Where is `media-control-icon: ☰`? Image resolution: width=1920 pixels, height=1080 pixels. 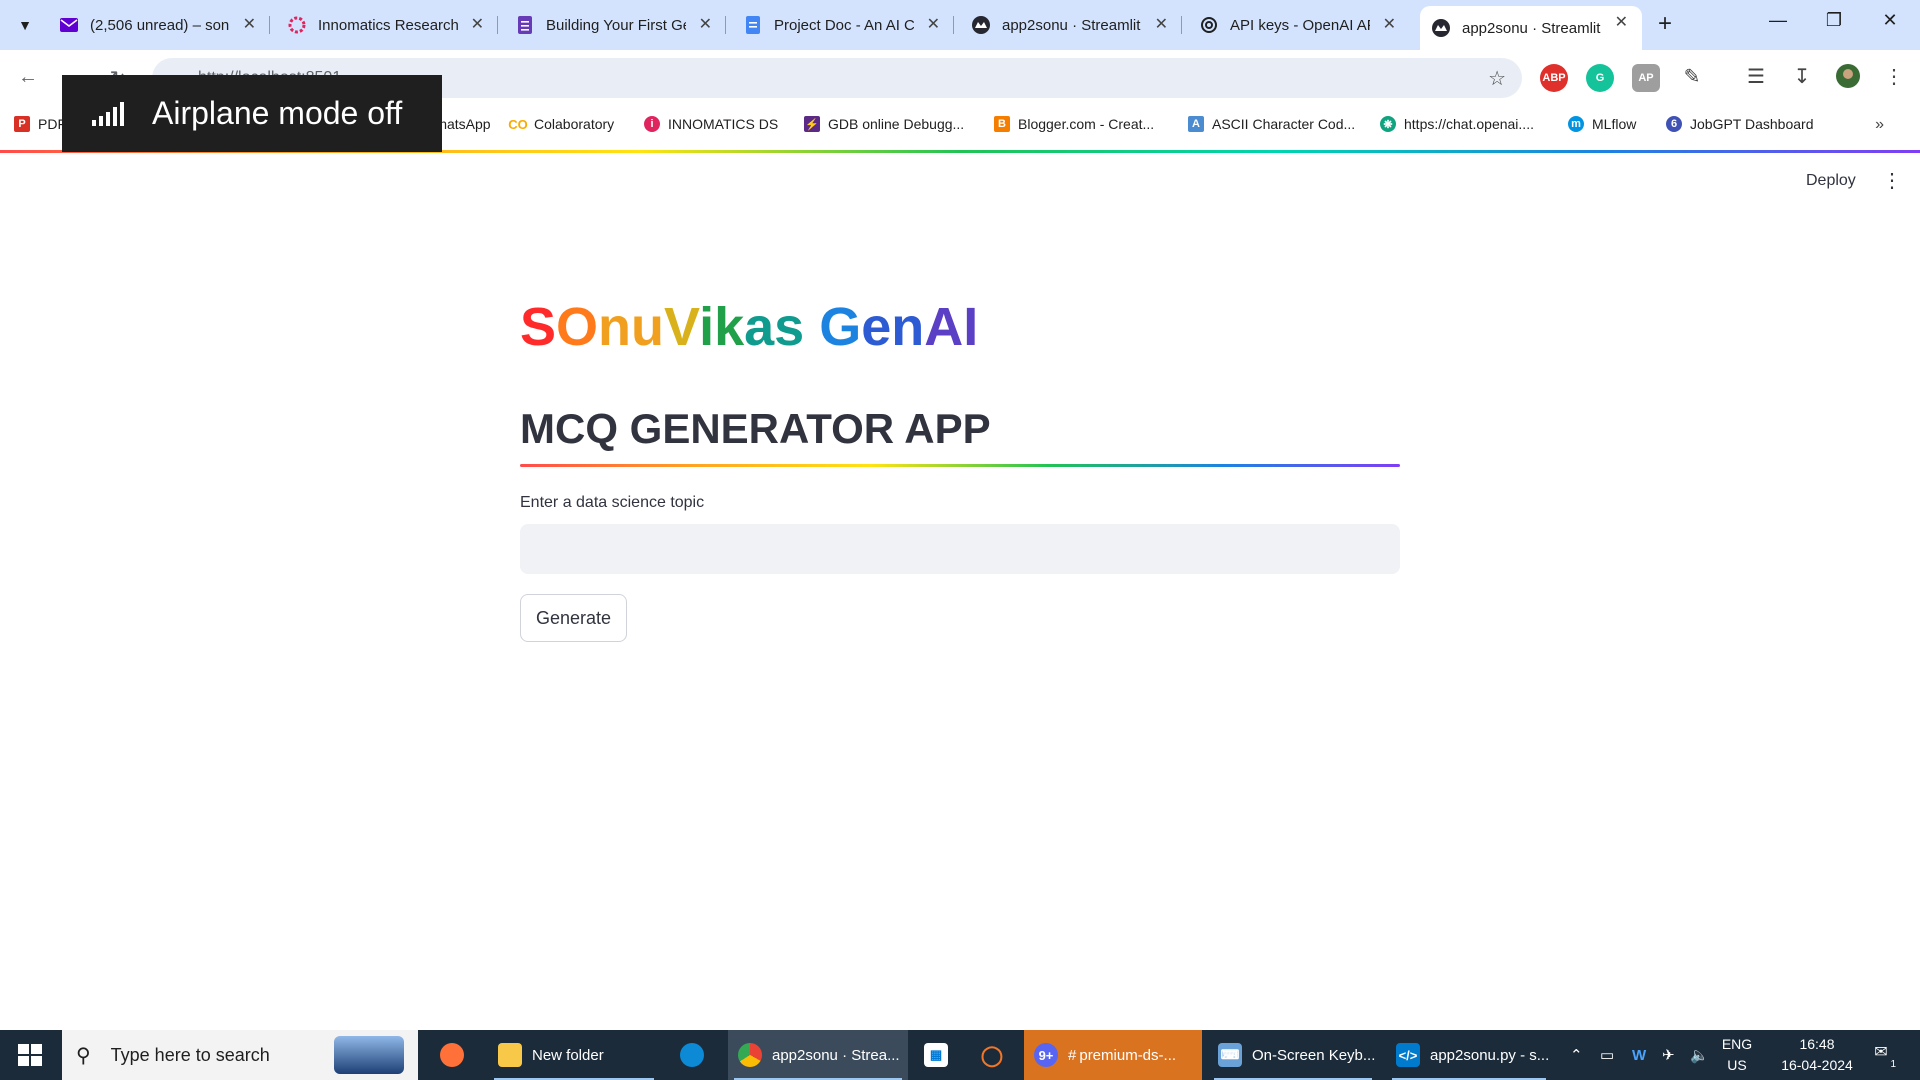 media-control-icon: ☰ is located at coordinates (1756, 76).